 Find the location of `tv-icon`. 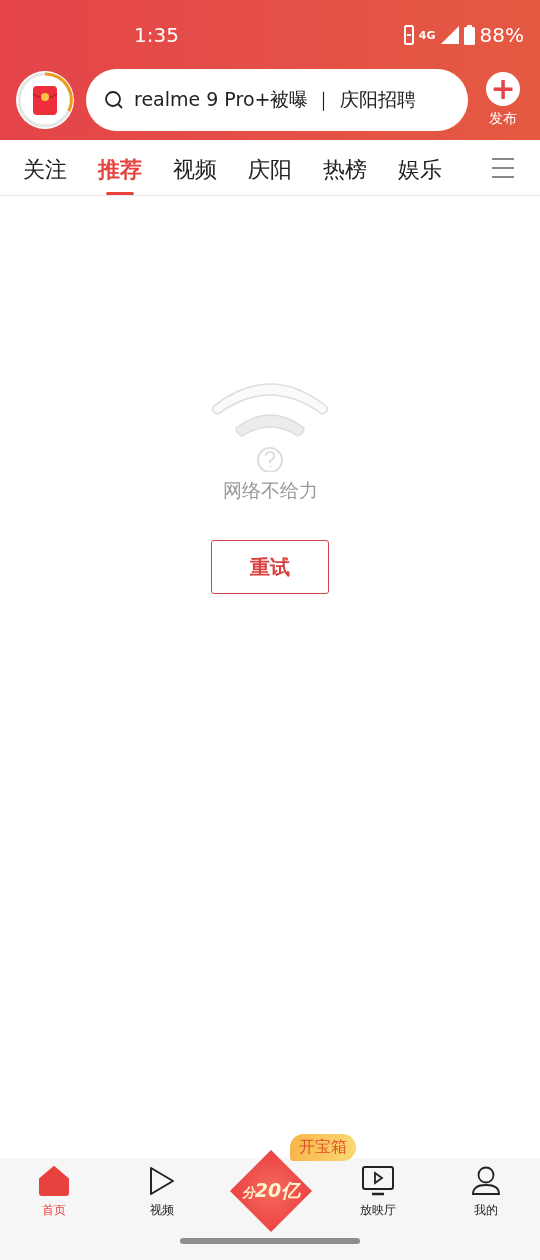

tv-icon is located at coordinates (378, 1181).